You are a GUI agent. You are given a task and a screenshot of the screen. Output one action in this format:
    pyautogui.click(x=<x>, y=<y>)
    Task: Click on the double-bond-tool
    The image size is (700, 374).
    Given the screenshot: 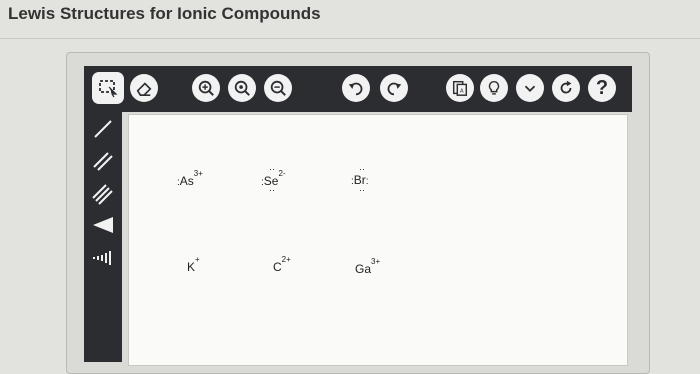 What is the action you would take?
    pyautogui.click(x=103, y=161)
    